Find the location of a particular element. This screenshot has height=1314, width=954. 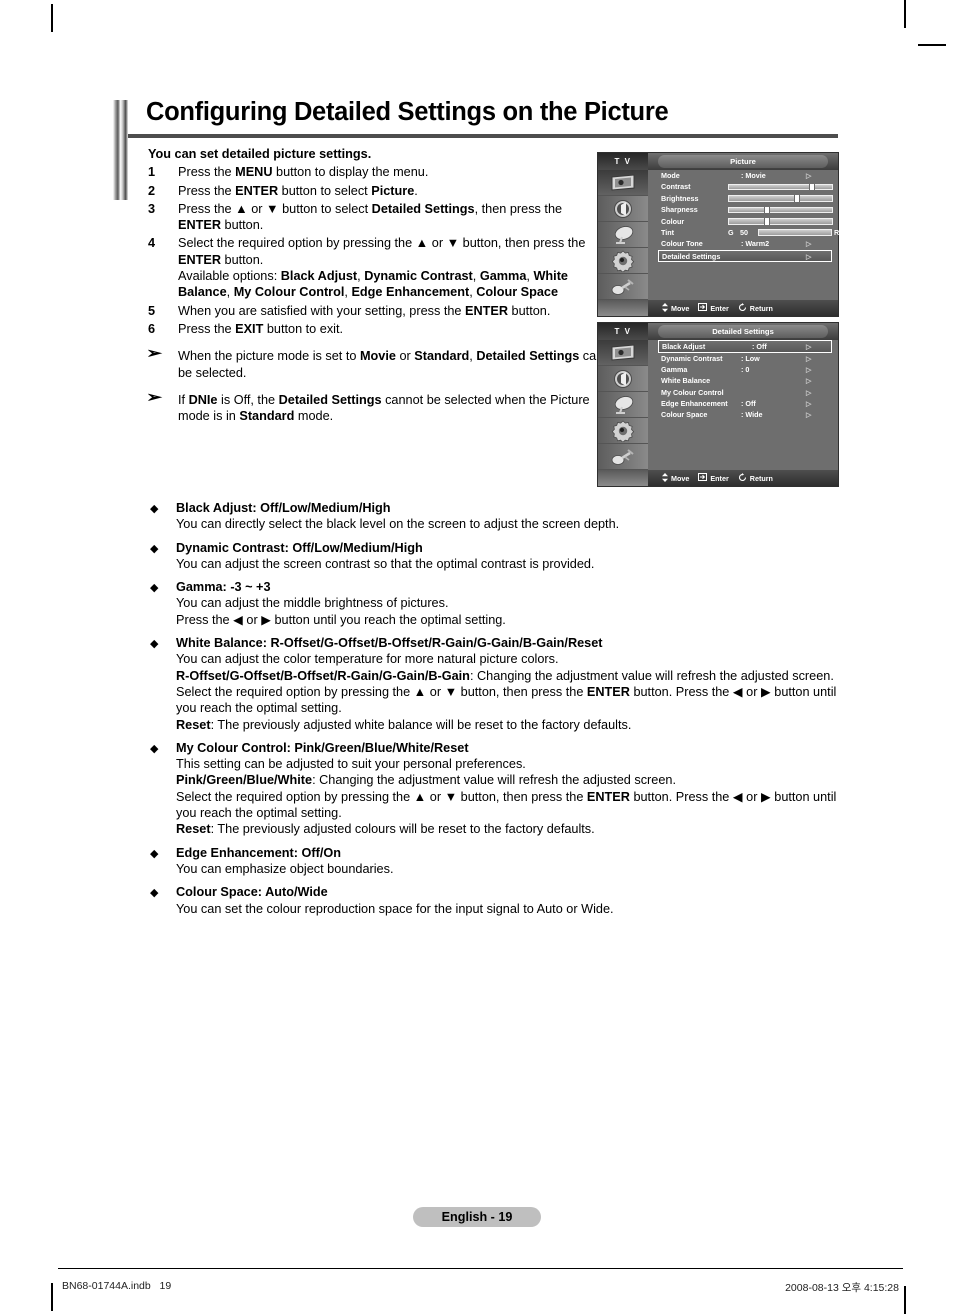

osd-row-value: : Wide is located at coordinates (752, 415).